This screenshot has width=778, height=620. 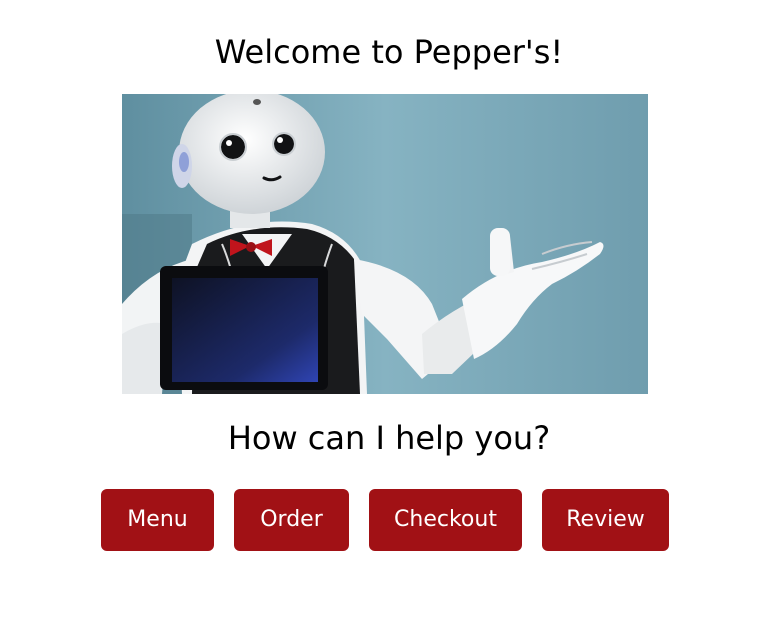 What do you see at coordinates (605, 520) in the screenshot?
I see `review-button: Review` at bounding box center [605, 520].